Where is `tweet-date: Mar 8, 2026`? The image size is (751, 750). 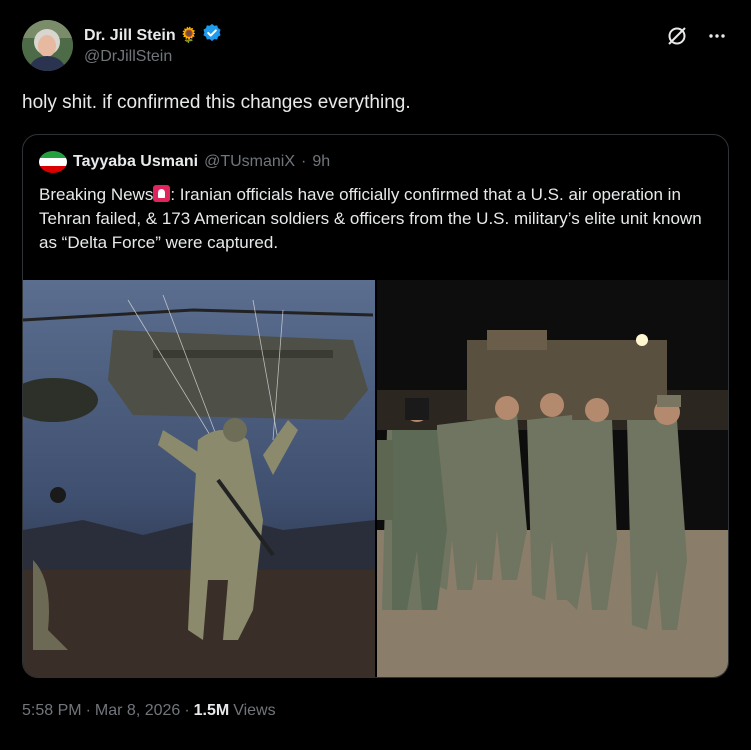
tweet-date: Mar 8, 2026 is located at coordinates (137, 711).